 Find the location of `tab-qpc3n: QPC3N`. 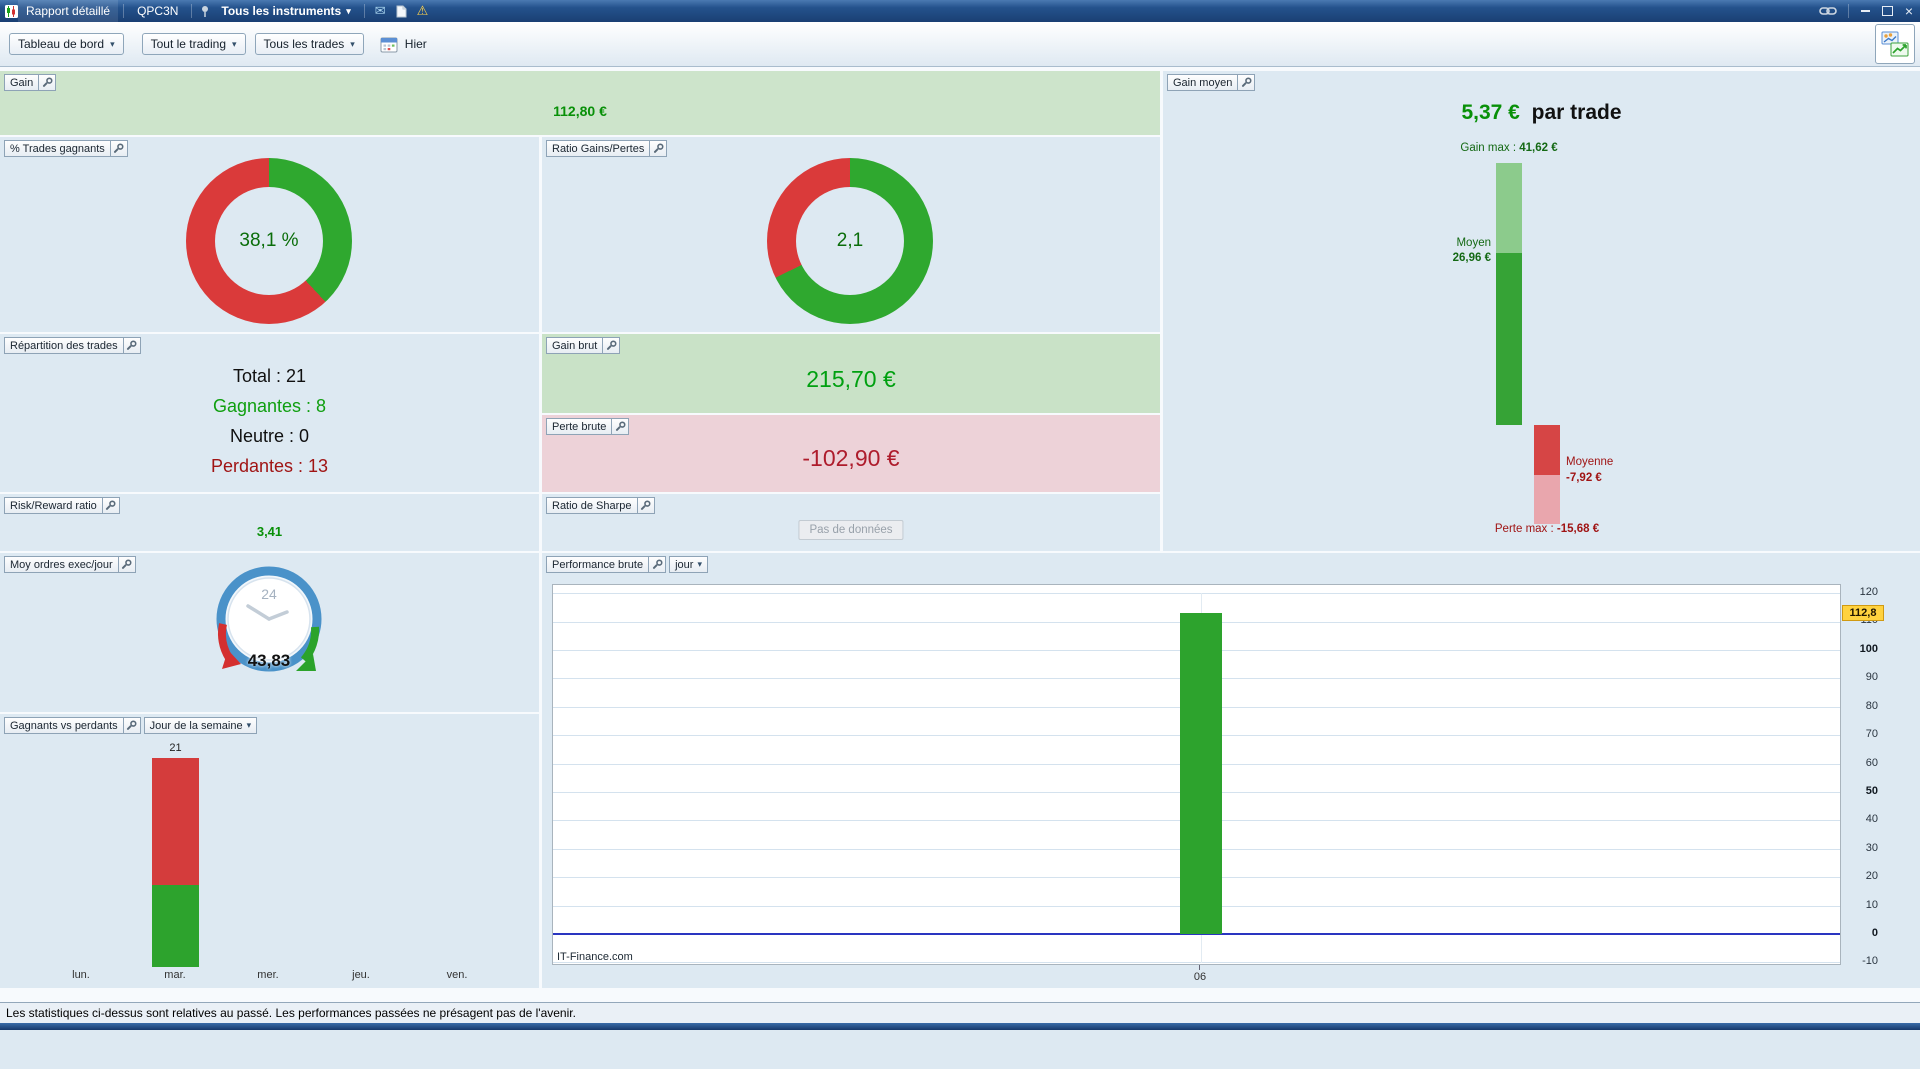

tab-qpc3n: QPC3N is located at coordinates (157, 11).